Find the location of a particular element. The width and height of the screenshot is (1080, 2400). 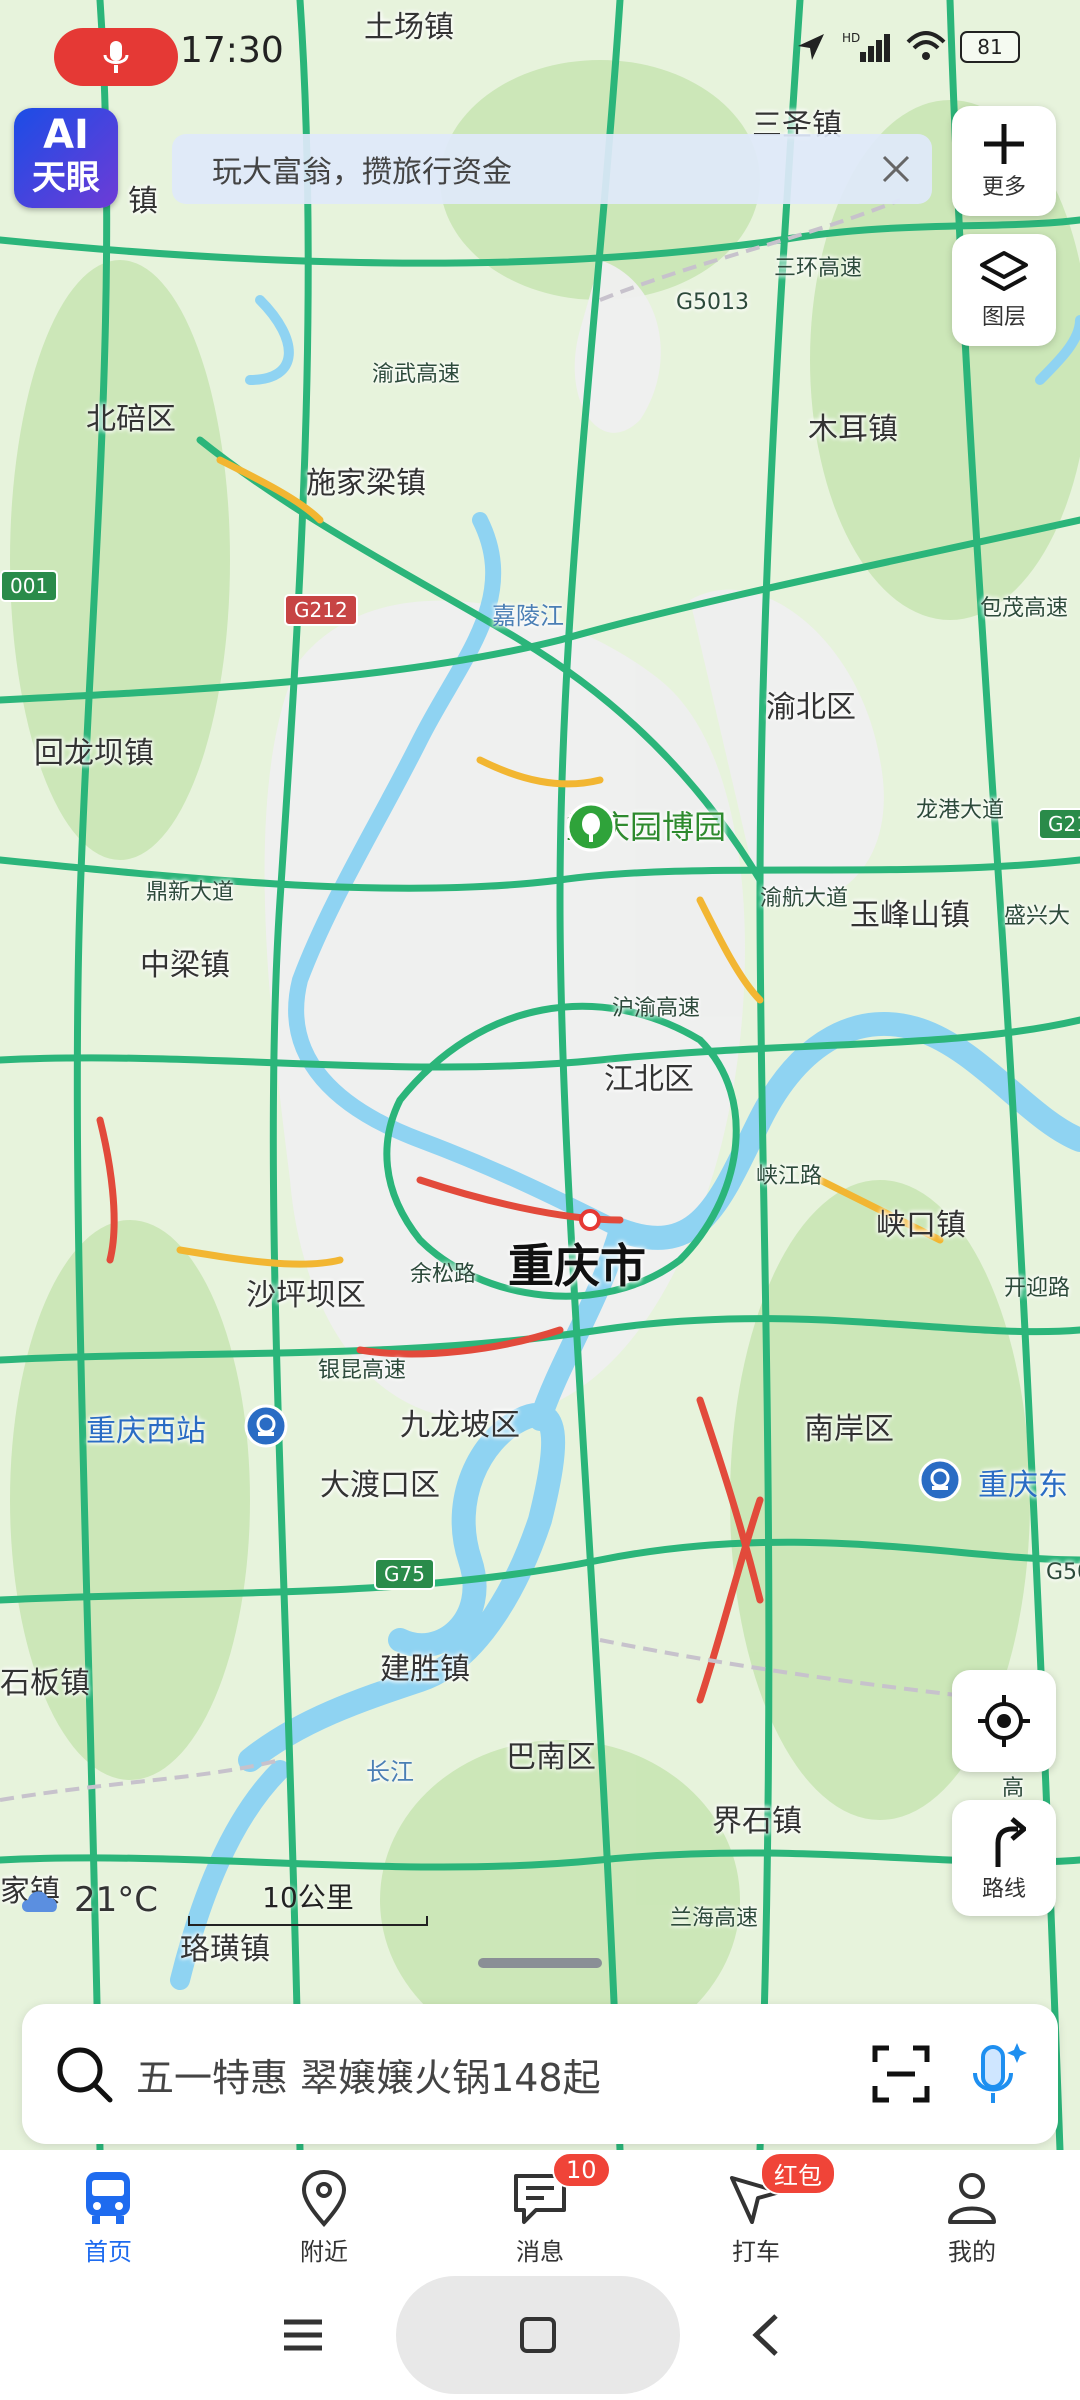

tab-nearby-label: 附近 is located at coordinates (324, 2252).